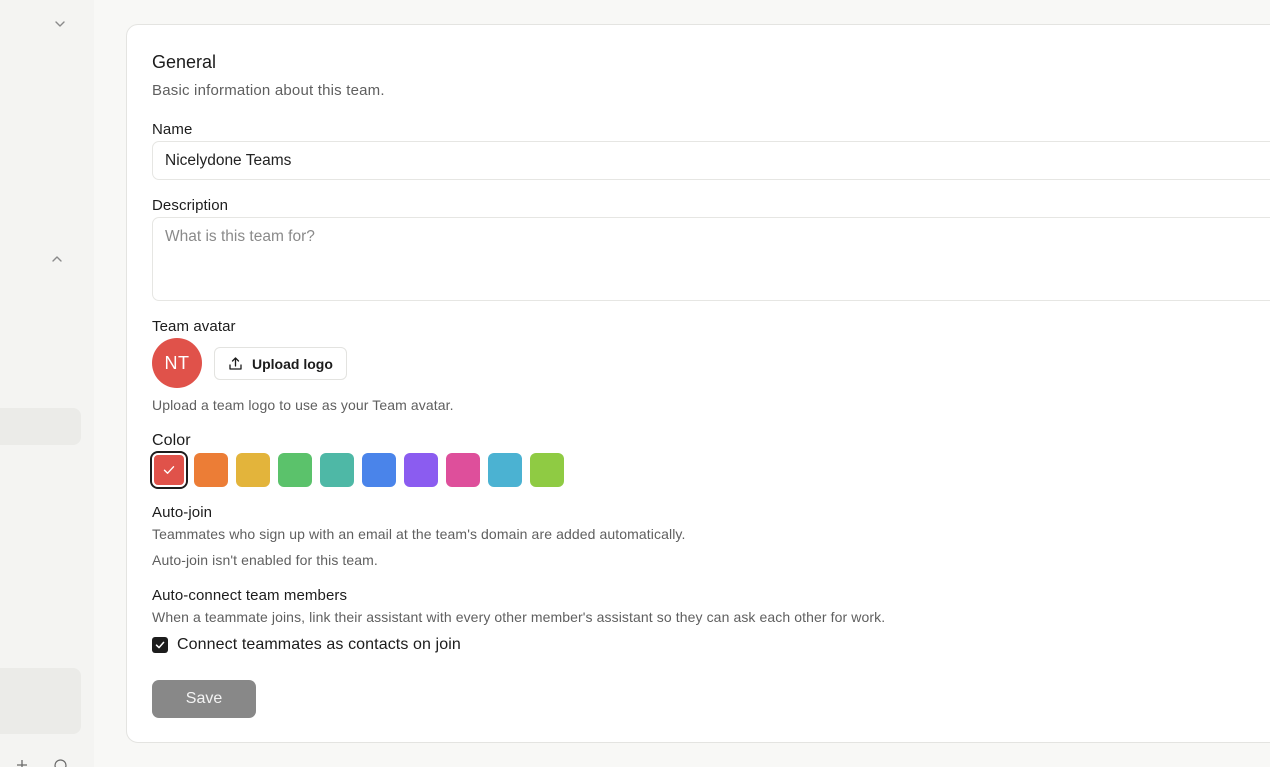  I want to click on team-avatar: NT, so click(177, 363).